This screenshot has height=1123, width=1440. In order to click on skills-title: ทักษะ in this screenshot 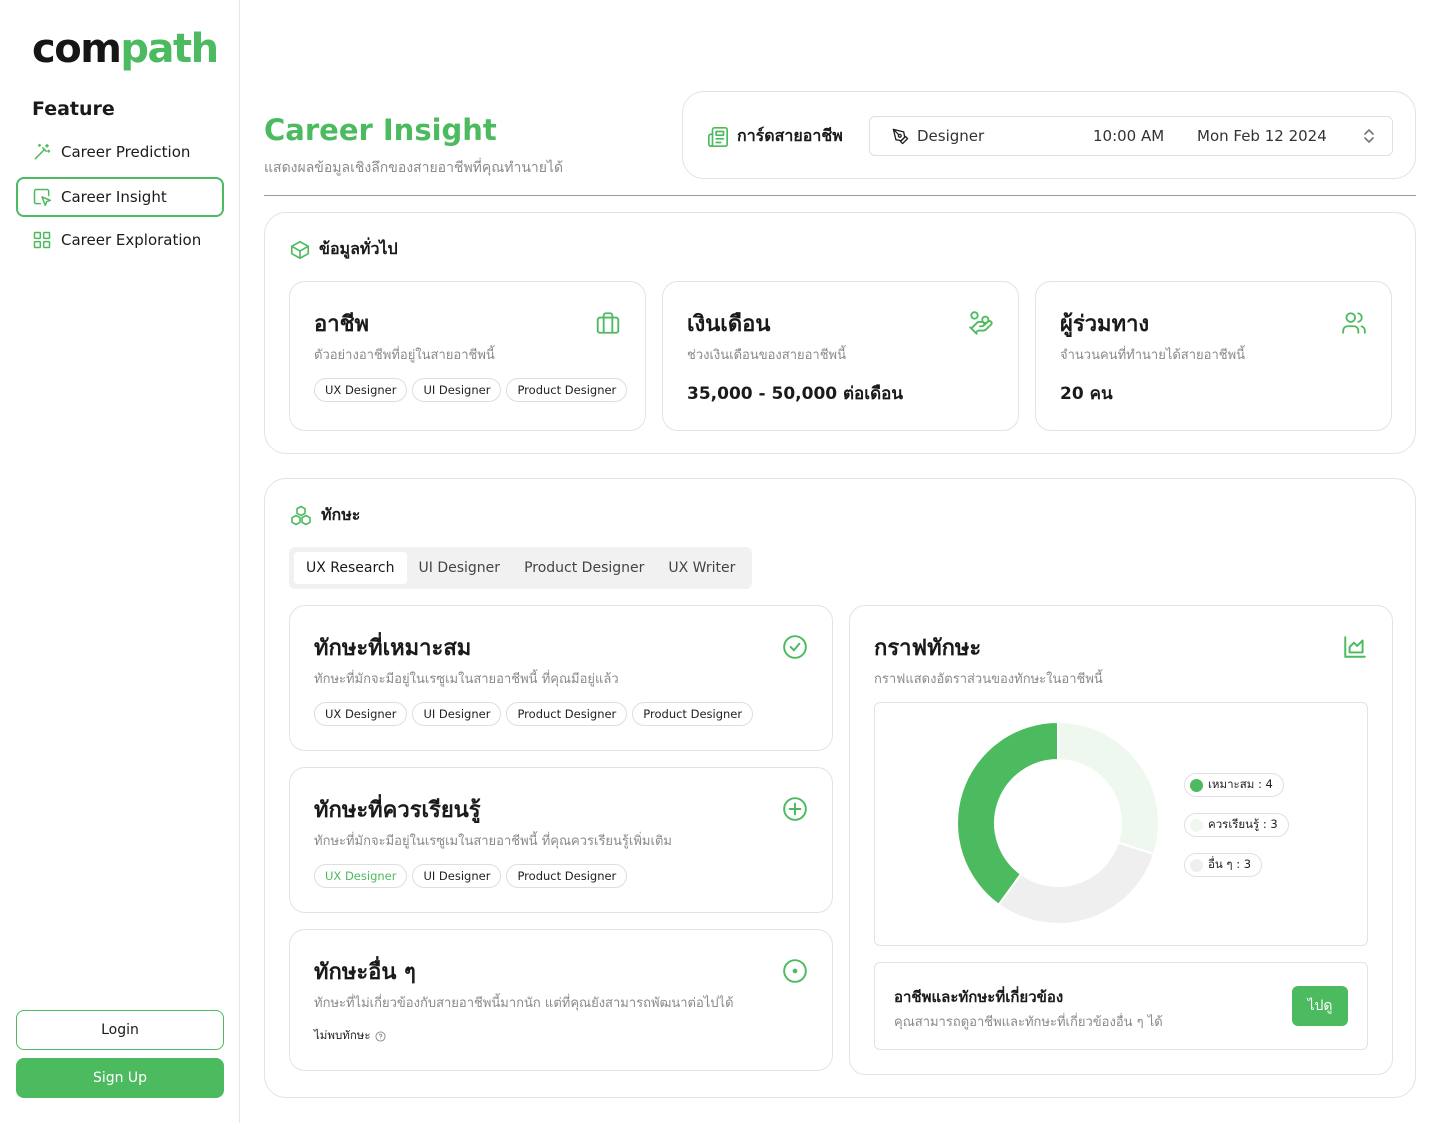, I will do `click(341, 514)`.